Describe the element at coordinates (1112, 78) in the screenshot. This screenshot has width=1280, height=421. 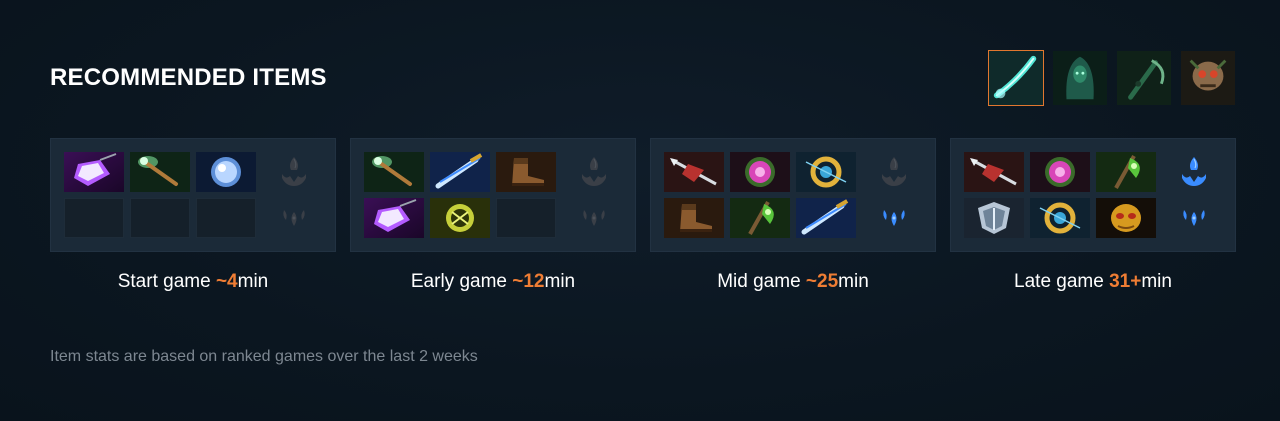
I see `build-variant-selector` at that location.